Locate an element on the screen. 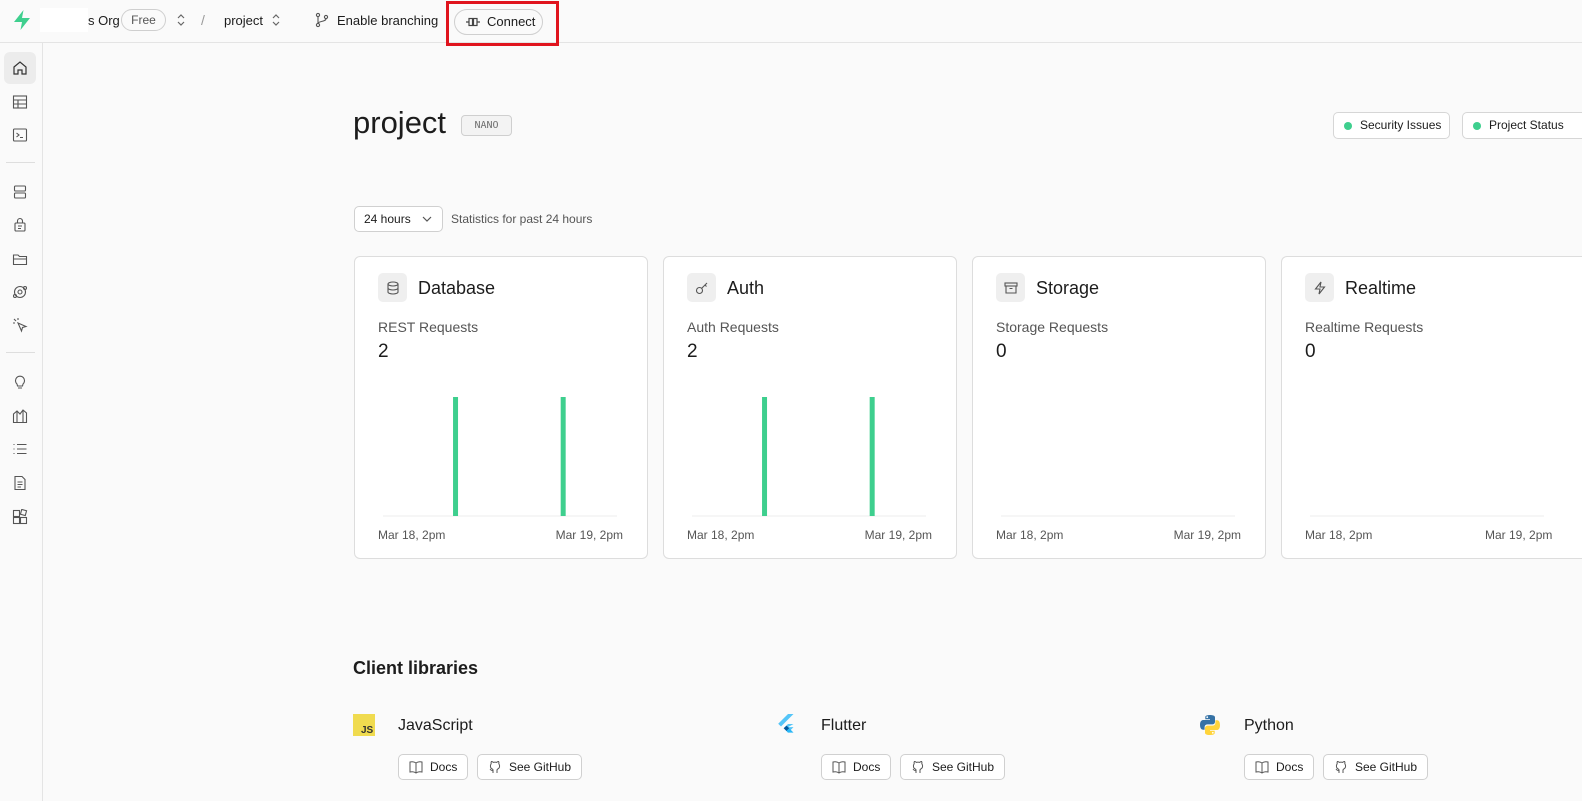 This screenshot has height=801, width=1582. zap-icon is located at coordinates (1319, 287).